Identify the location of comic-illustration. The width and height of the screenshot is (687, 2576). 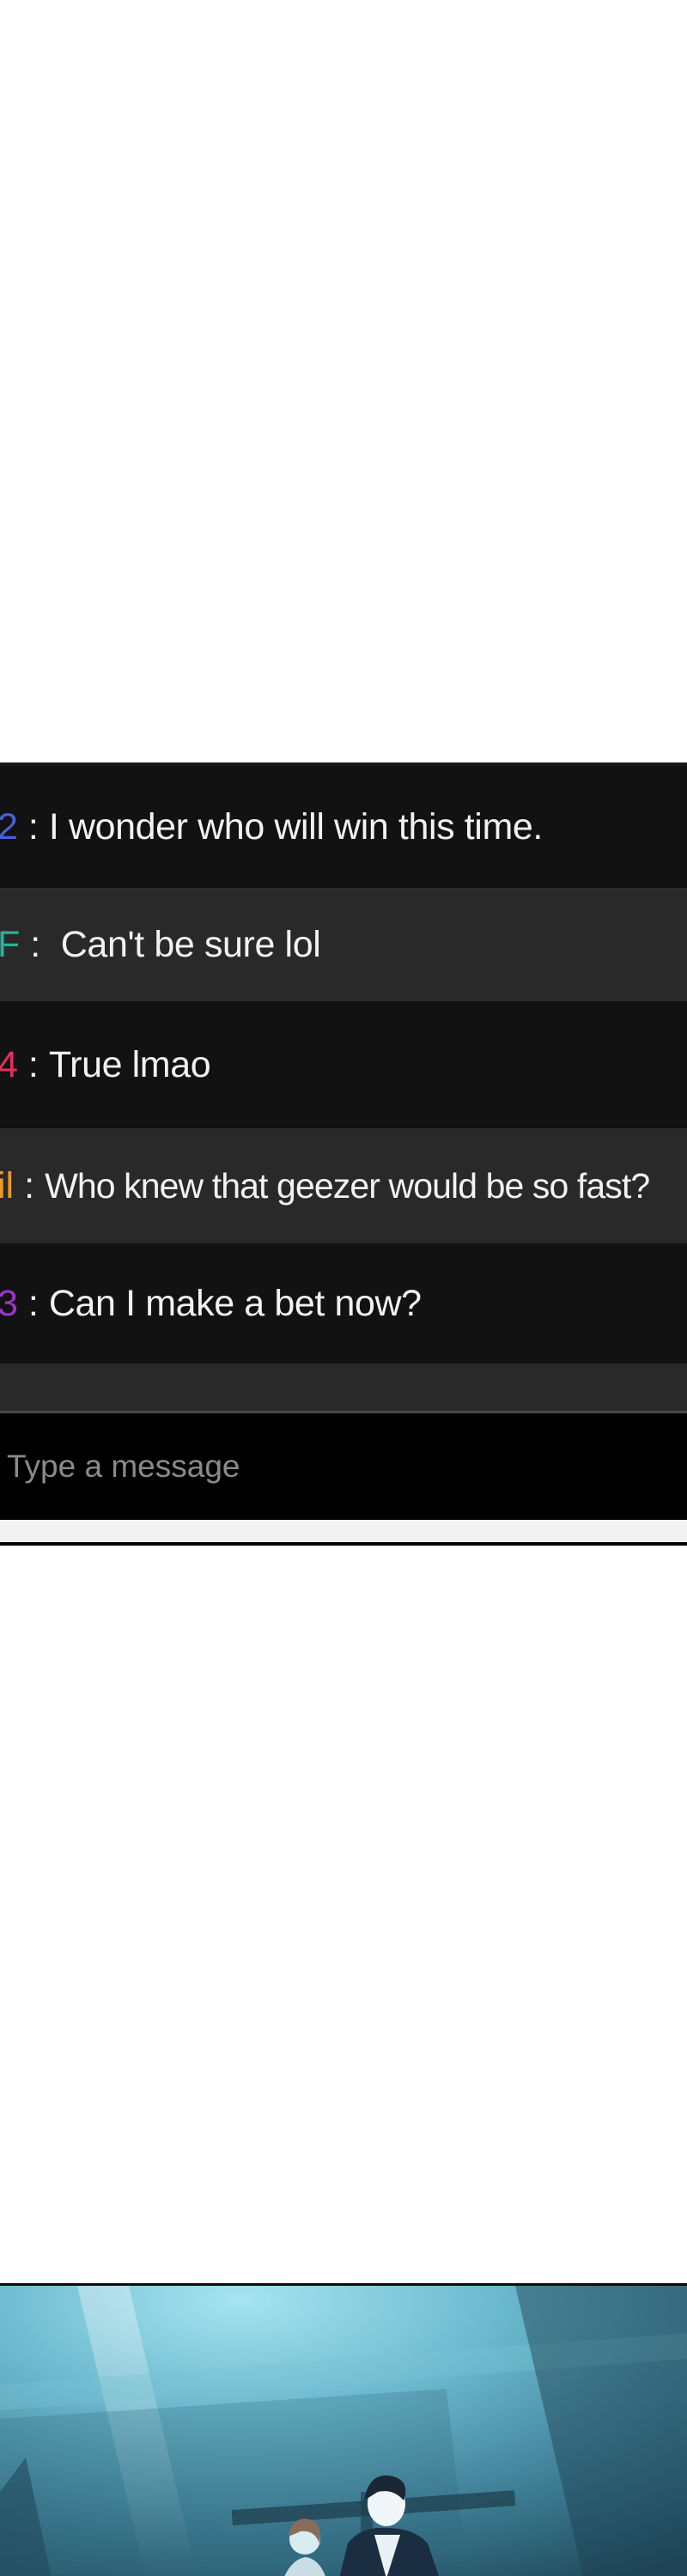
(343, 2429).